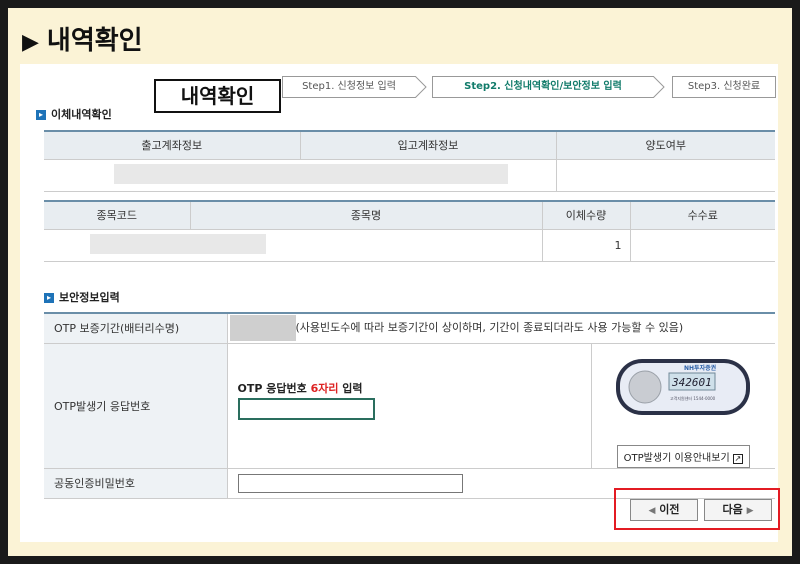 This screenshot has width=800, height=564. I want to click on otp-period-label: OTP 보증기간(배터리수명), so click(135, 328).